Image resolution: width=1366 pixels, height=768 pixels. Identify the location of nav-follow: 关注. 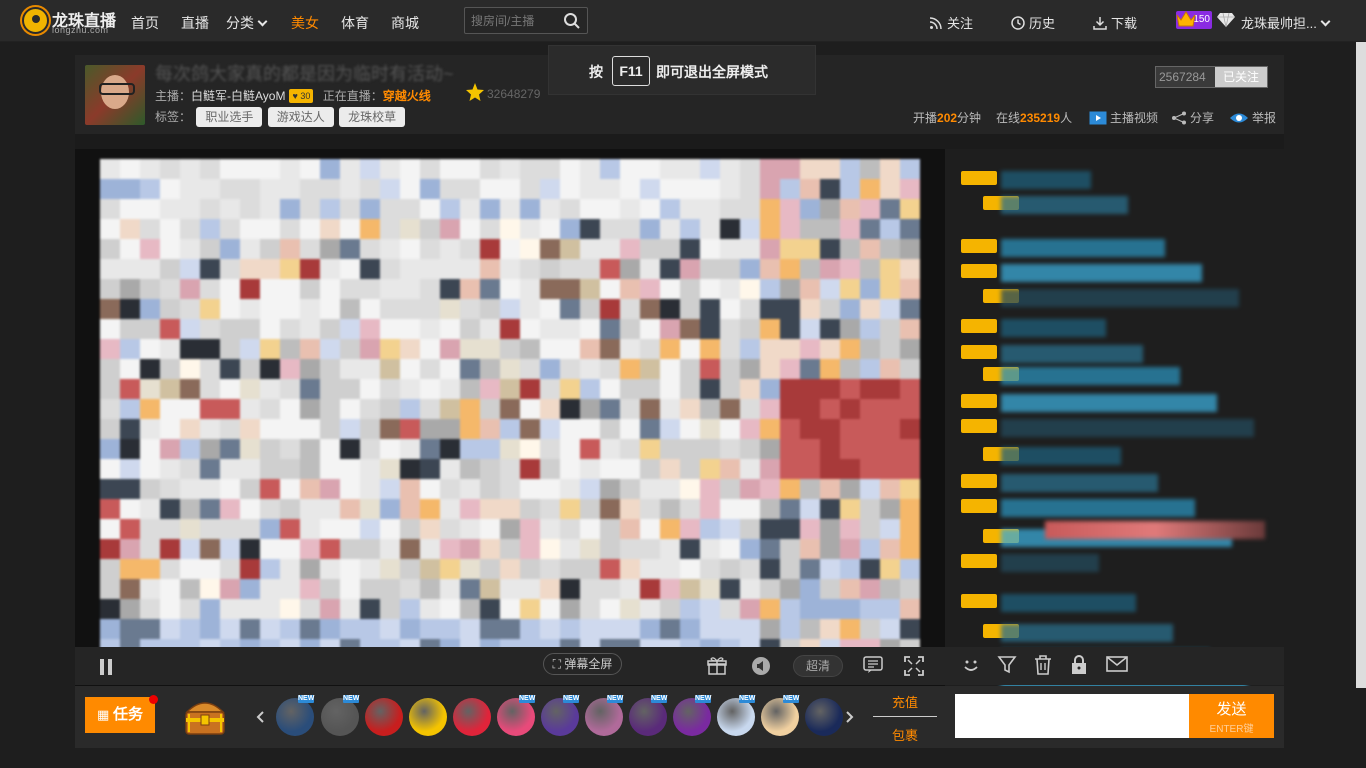
(951, 22).